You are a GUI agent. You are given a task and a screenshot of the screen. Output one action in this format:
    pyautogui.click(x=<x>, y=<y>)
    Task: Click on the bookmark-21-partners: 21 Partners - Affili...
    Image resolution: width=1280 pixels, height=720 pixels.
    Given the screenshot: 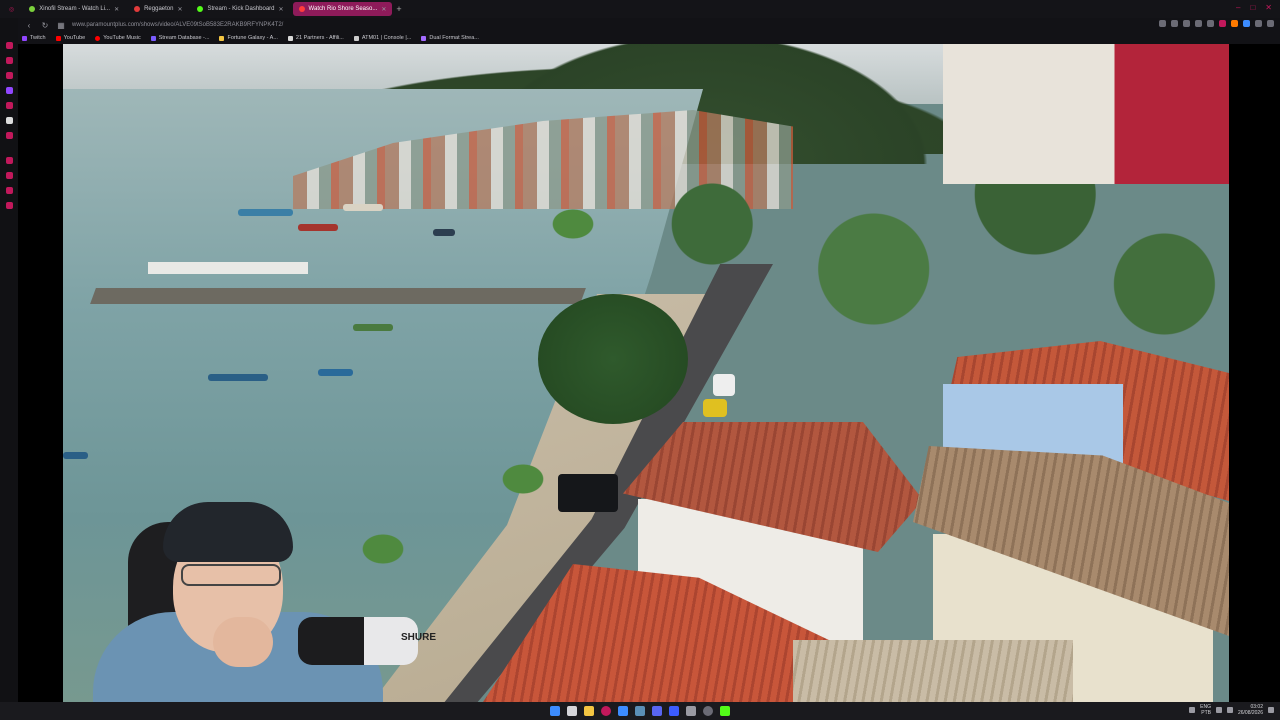 What is the action you would take?
    pyautogui.click(x=315, y=38)
    